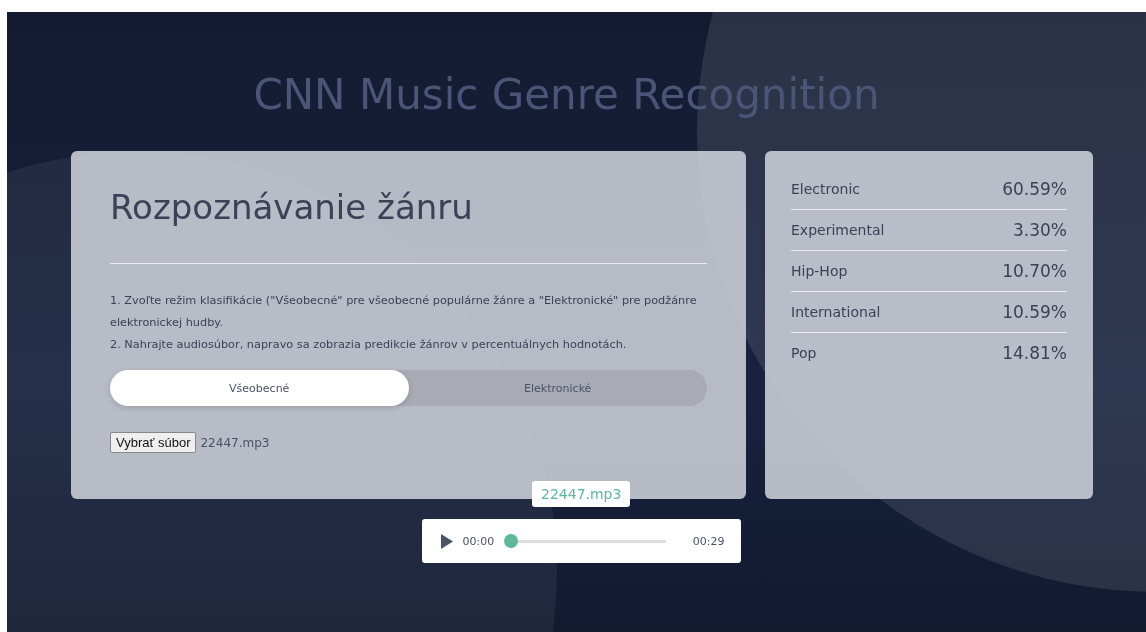  I want to click on instruction-text: 2. Nahrajte audiosúbor, napravo sa zobrazia predikcie žánrov v percentuálnych hodnotách., so click(369, 345).